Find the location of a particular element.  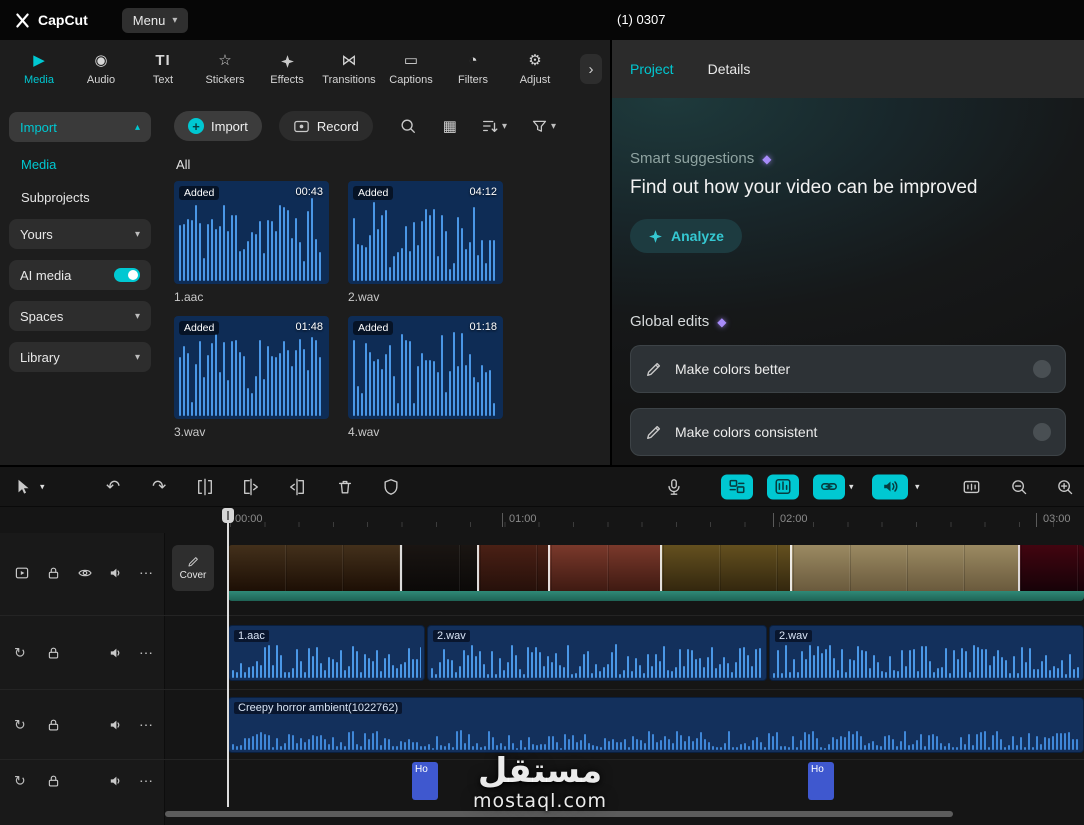

link-clips-dropdown: ▾ is located at coordinates (851, 486).